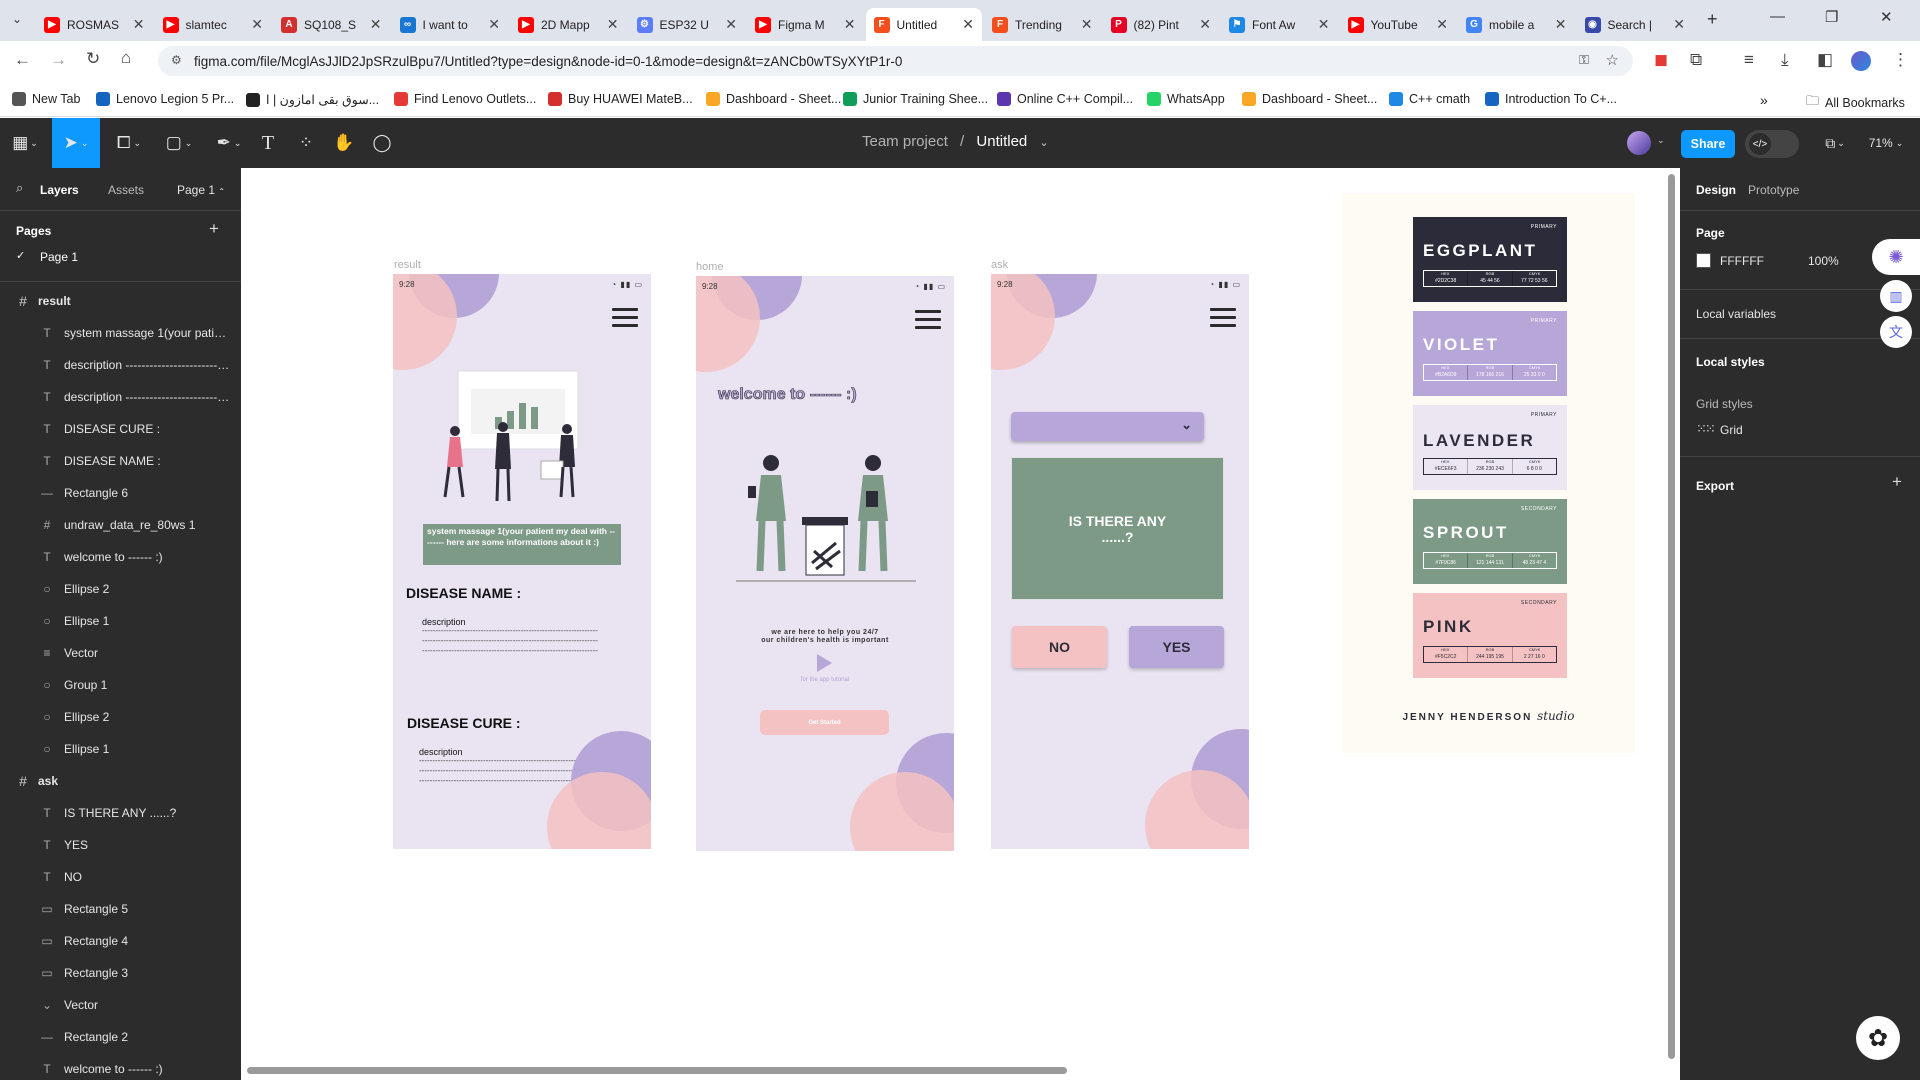 The image size is (1920, 1080). What do you see at coordinates (450, 24) in the screenshot?
I see `browser-tab: ∞ I want to ✕` at bounding box center [450, 24].